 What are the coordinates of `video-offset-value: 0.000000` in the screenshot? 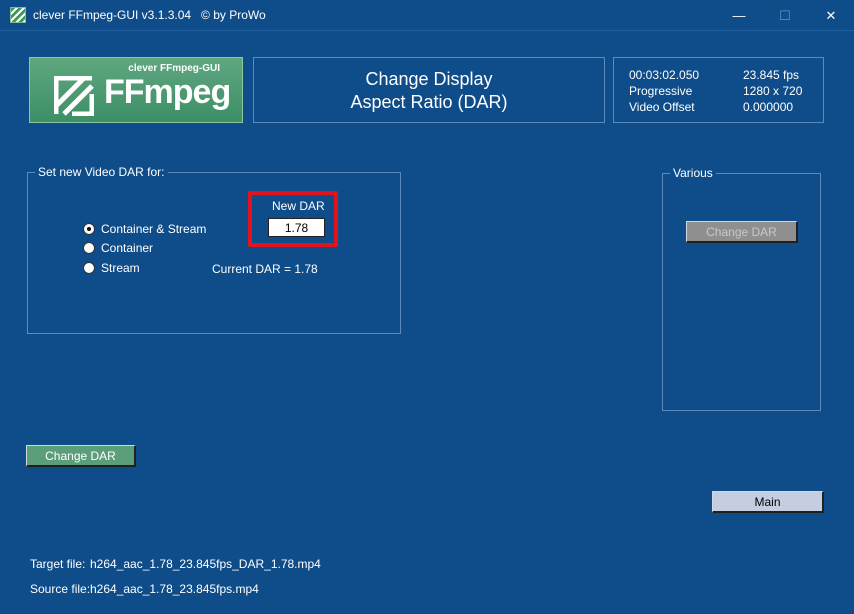 It's located at (768, 107).